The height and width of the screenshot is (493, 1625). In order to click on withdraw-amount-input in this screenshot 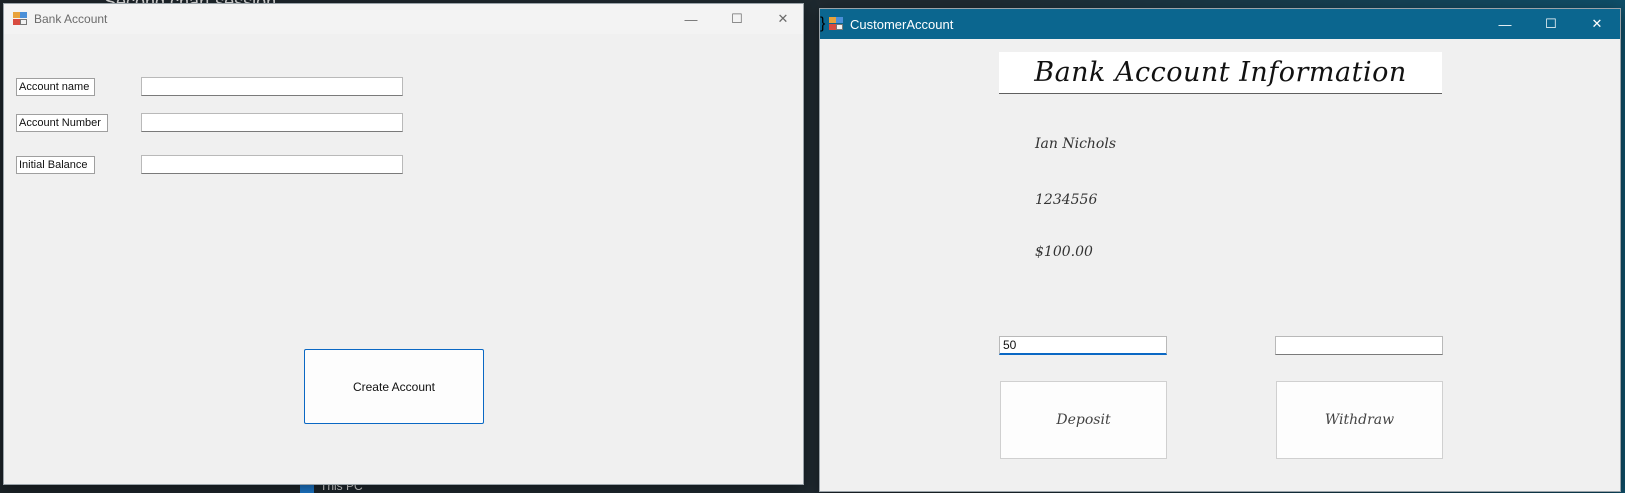, I will do `click(1359, 345)`.